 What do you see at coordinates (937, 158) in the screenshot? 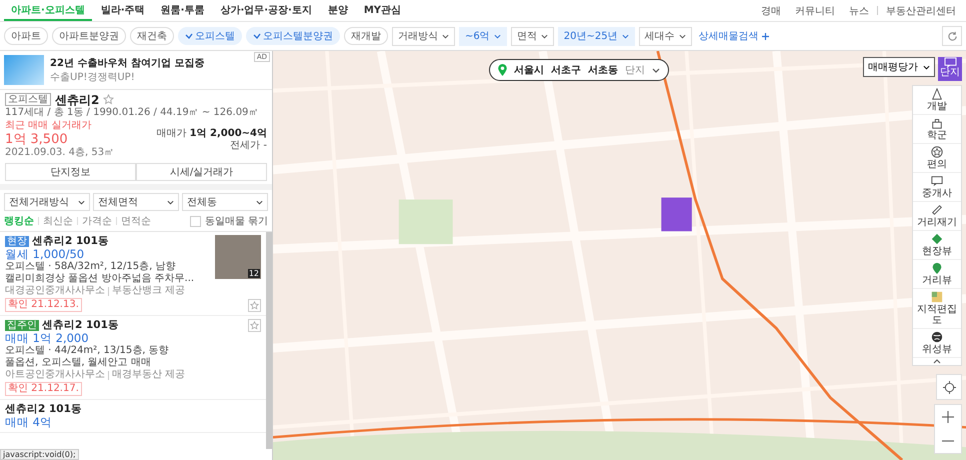
I see `map-tool-button: 편의` at bounding box center [937, 158].